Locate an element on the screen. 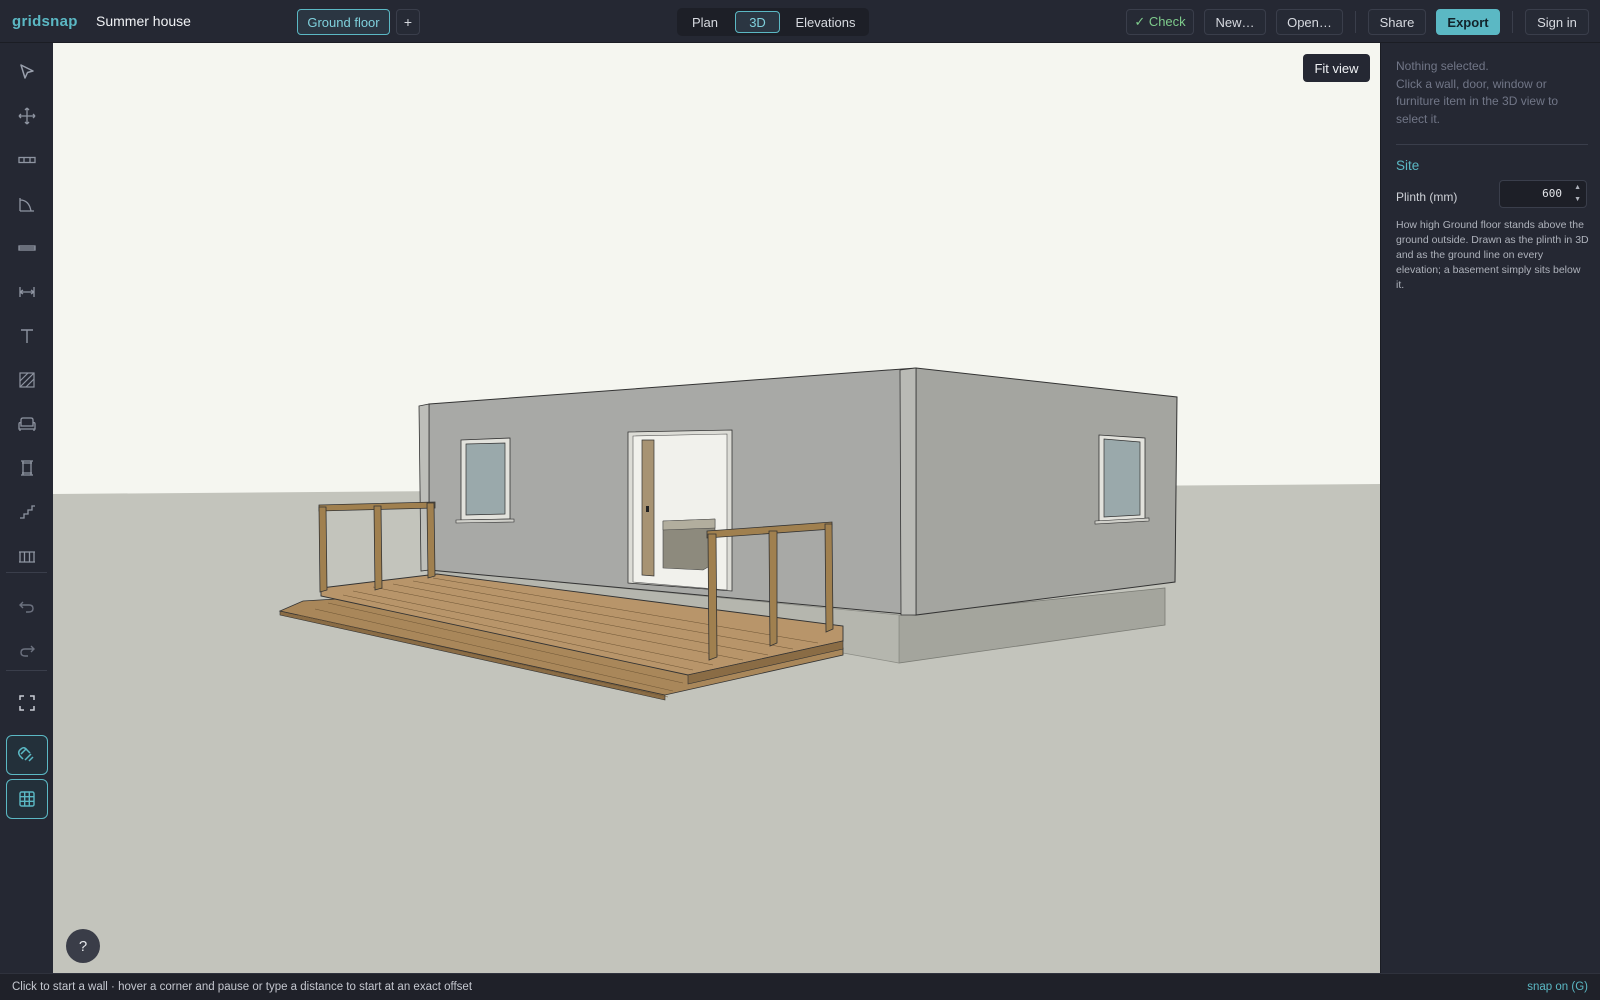 This screenshot has width=1600, height=1000. share-button: Share is located at coordinates (1397, 22).